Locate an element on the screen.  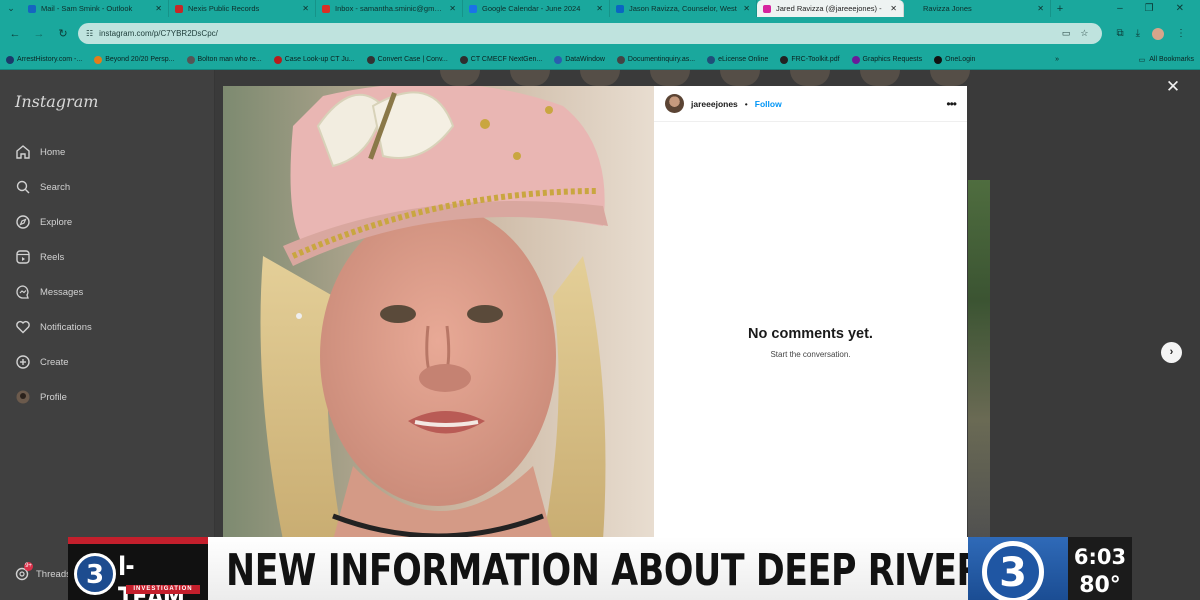
news-headline-bar: NEW INFORMATION ABOUT DEEP RIVER SUSPECT is located at coordinates (588, 568).